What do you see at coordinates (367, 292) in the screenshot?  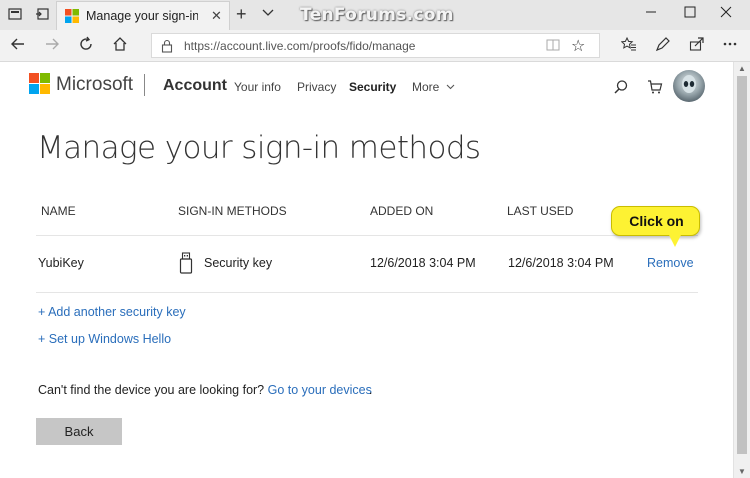 I see `table-divider-bottom` at bounding box center [367, 292].